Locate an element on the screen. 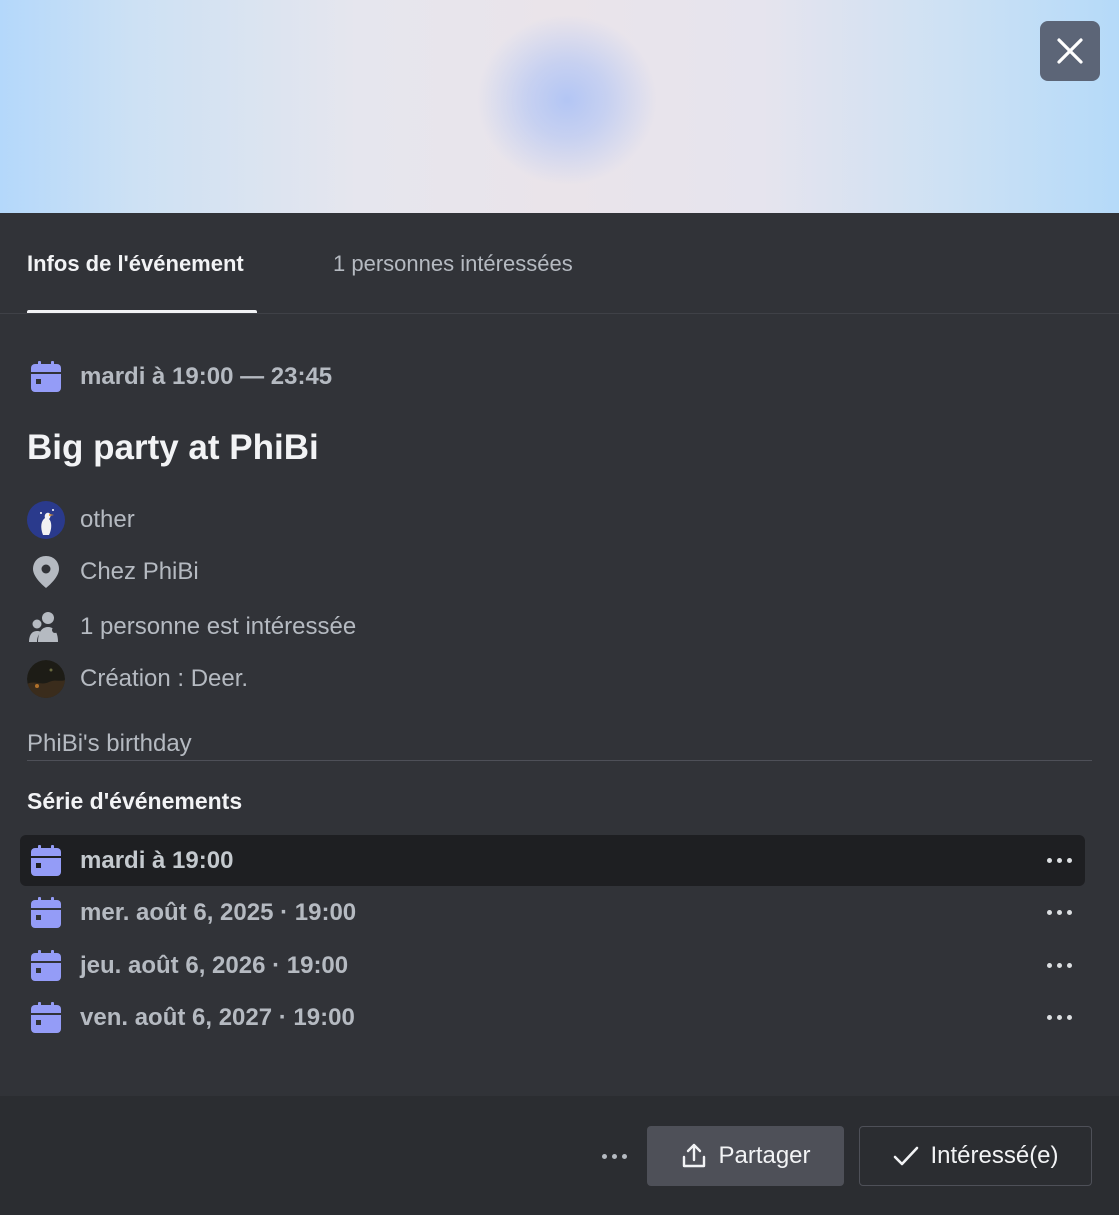  interested-button: Intéressé(e) is located at coordinates (975, 1156).